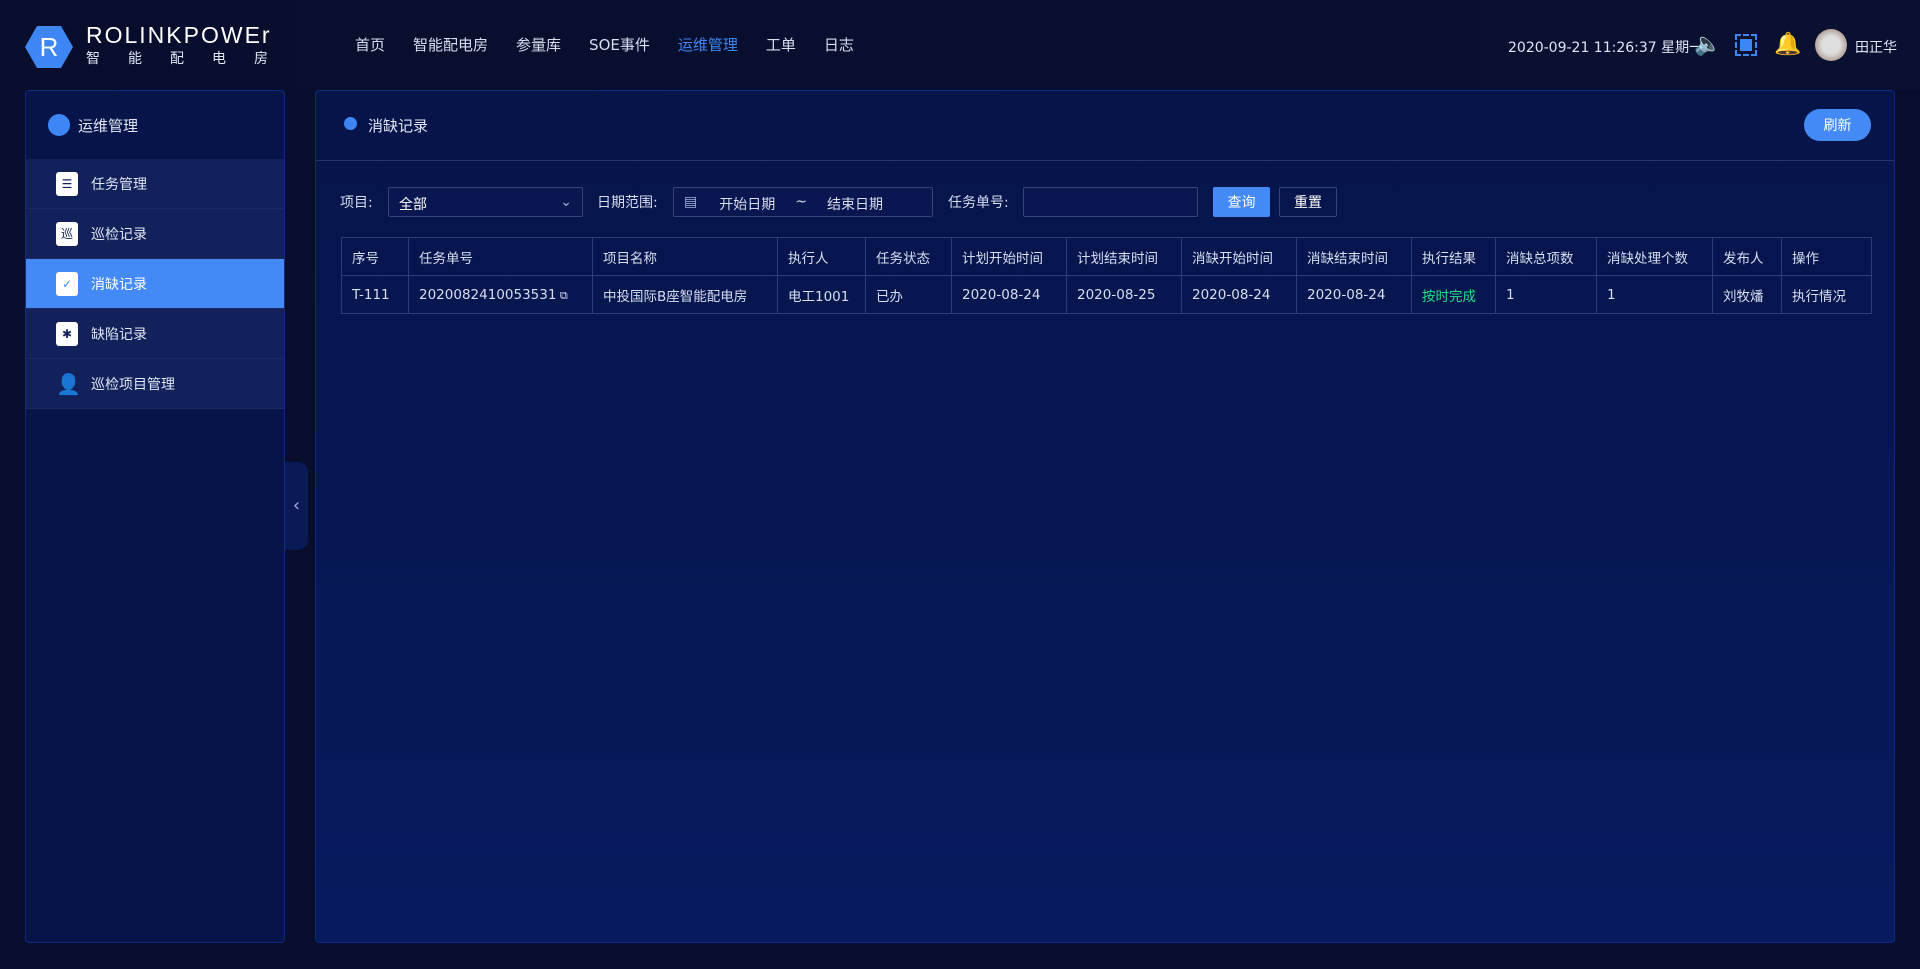 Image resolution: width=1920 pixels, height=969 pixels. Describe the element at coordinates (1876, 47) in the screenshot. I see `username: 田正华` at that location.